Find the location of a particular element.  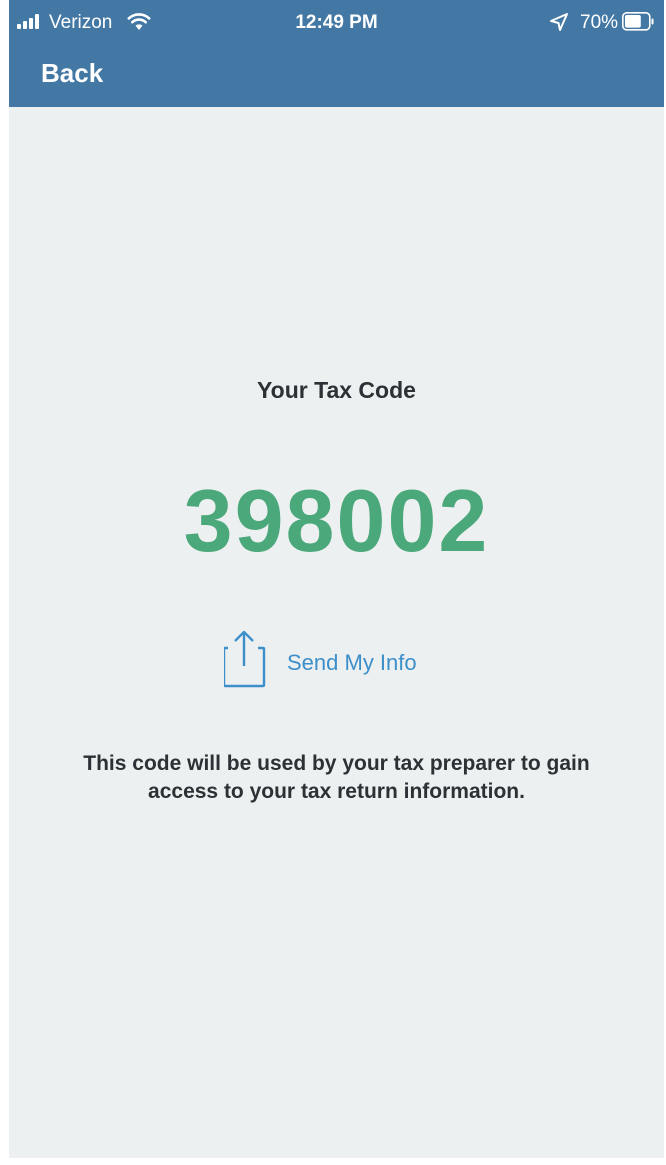

status-bar: Verizon 12:49 PM 70% is located at coordinates (336, 22).